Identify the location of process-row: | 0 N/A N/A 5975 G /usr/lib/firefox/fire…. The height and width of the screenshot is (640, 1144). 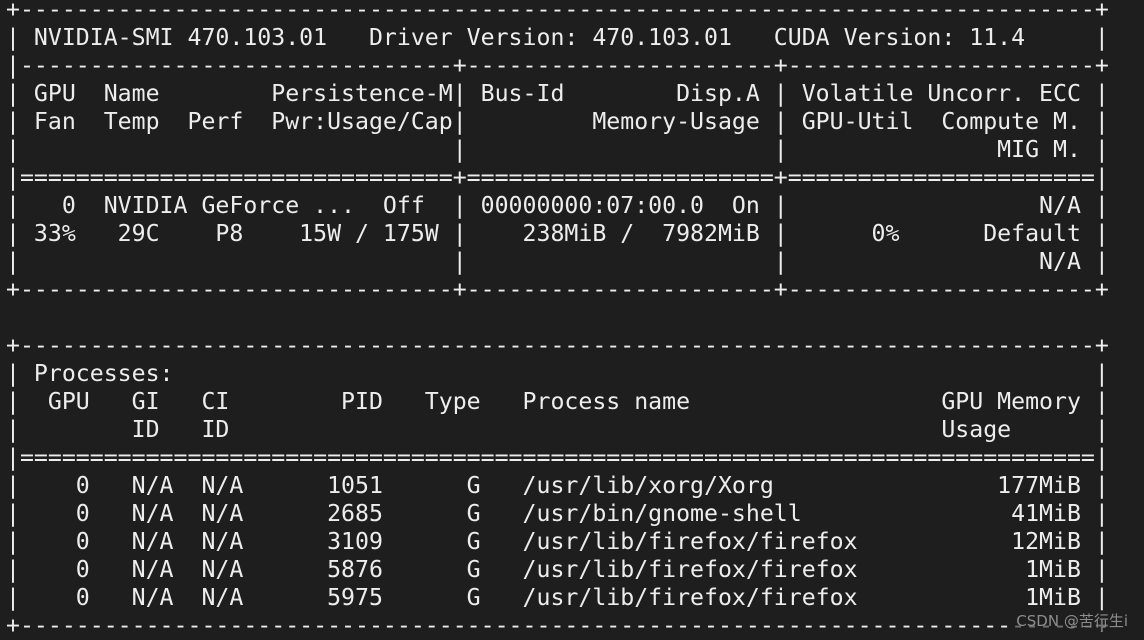
(557, 597).